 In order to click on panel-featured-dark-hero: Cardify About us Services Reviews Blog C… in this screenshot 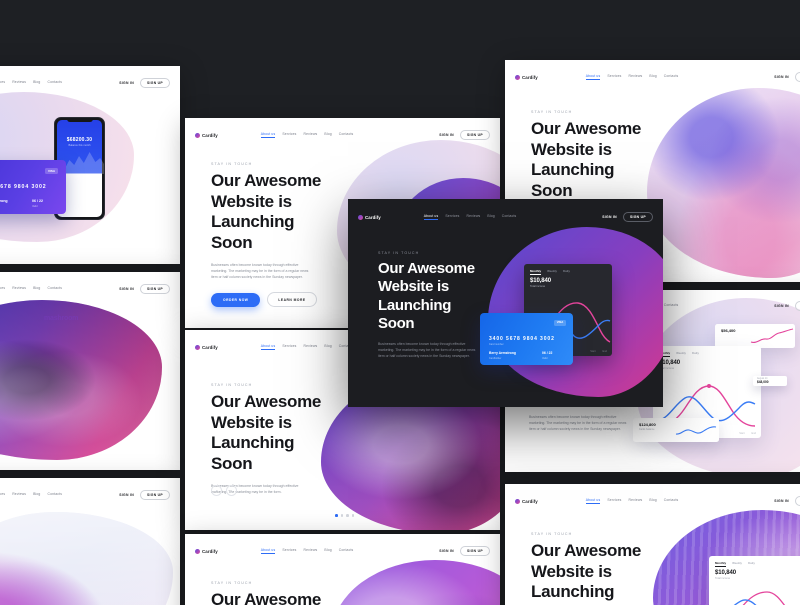, I will do `click(505, 303)`.